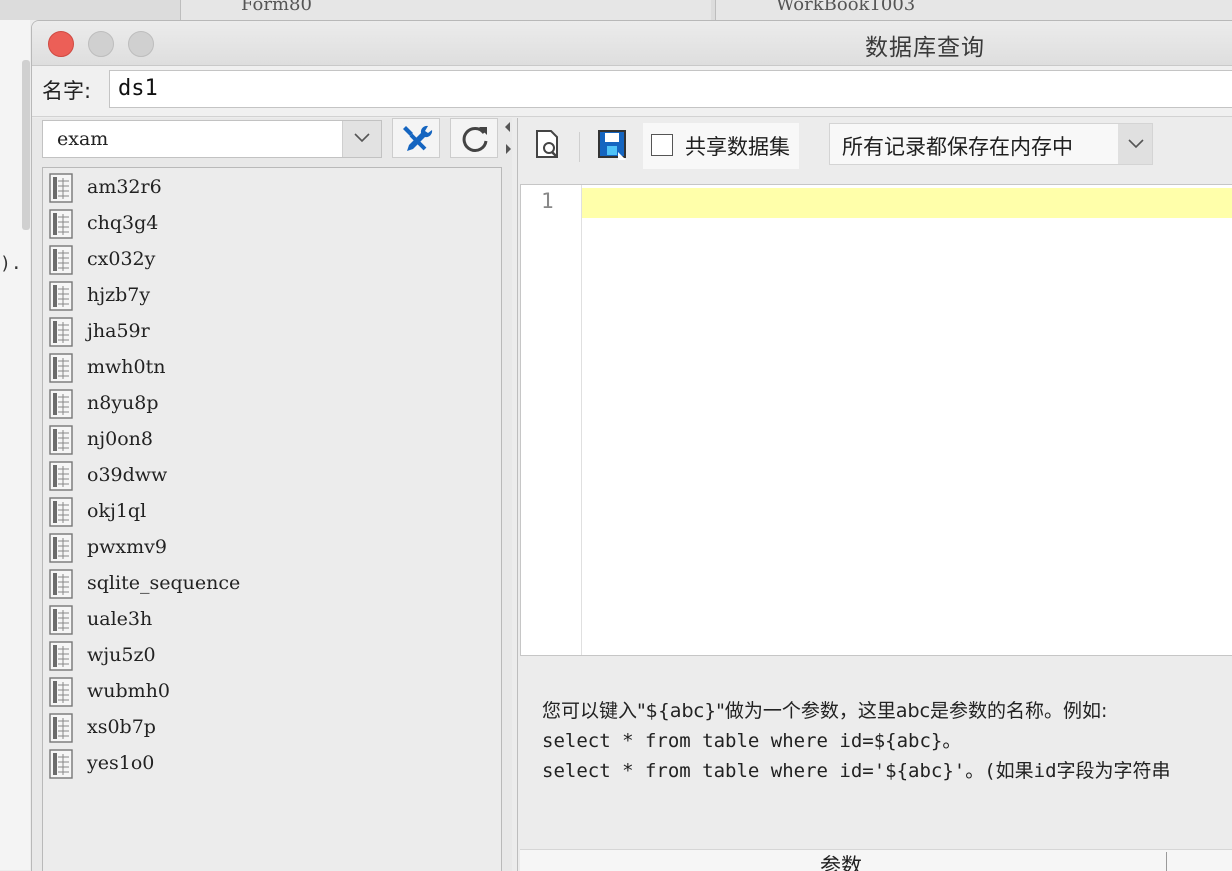 The image size is (1232, 871). I want to click on name-row: 名字: ds1, so click(632, 91).